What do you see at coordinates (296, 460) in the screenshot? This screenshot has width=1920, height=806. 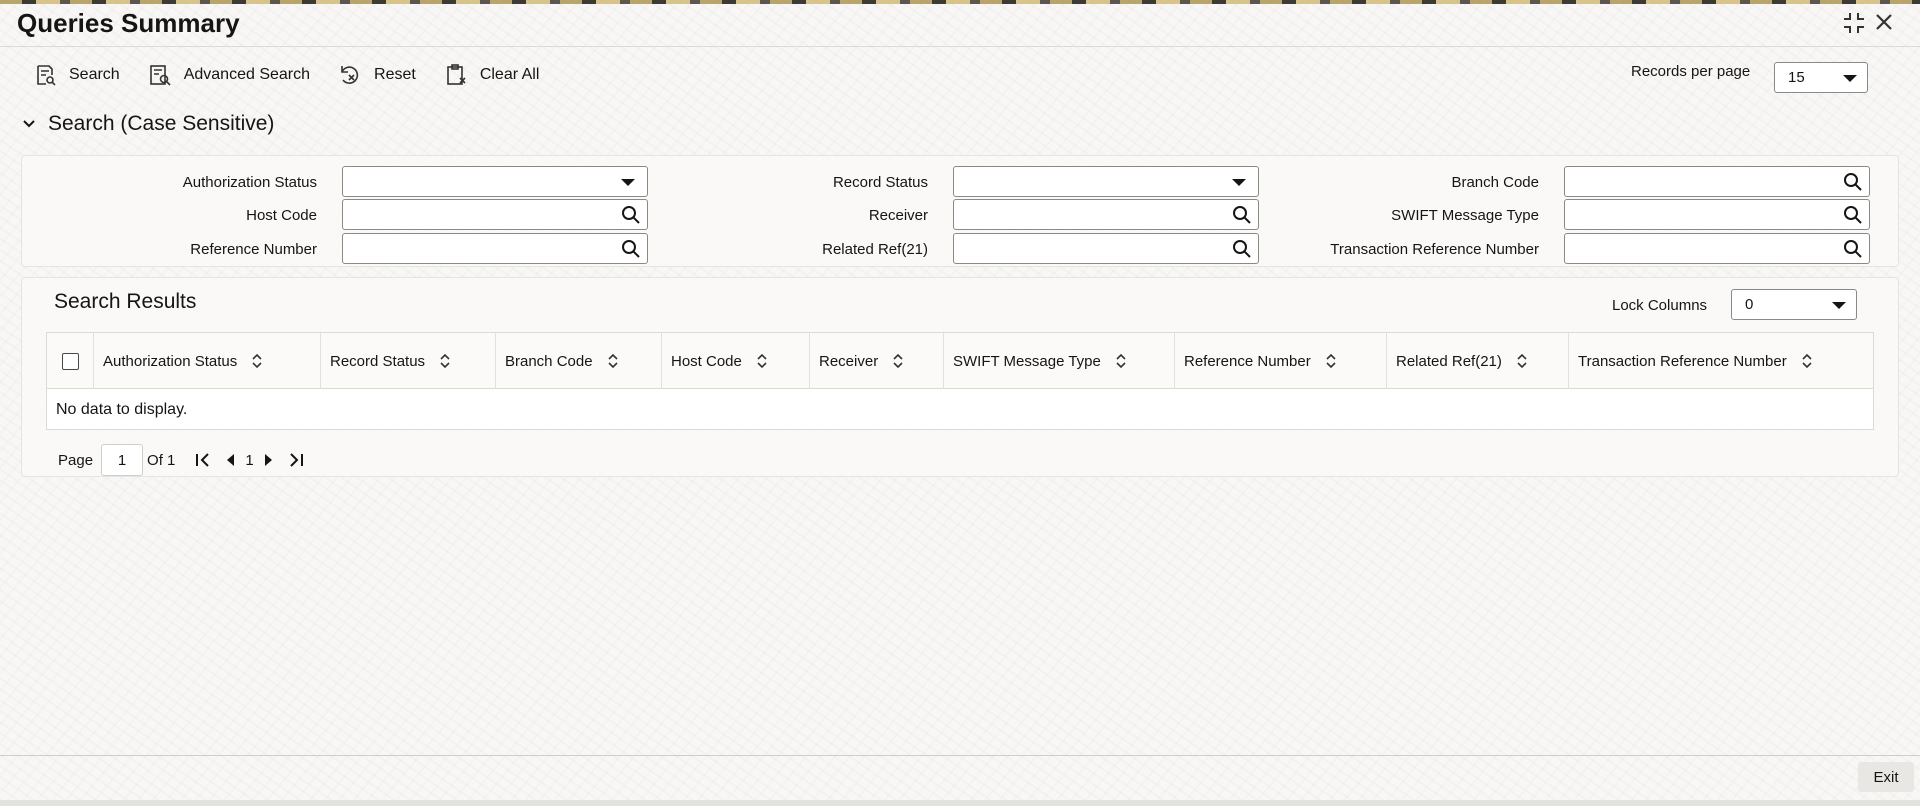 I see `last-page-icon` at bounding box center [296, 460].